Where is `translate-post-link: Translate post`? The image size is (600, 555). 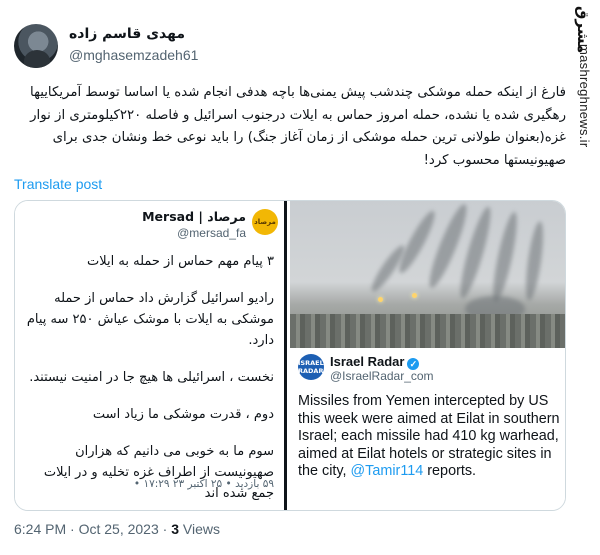 translate-post-link: Translate post is located at coordinates (58, 184).